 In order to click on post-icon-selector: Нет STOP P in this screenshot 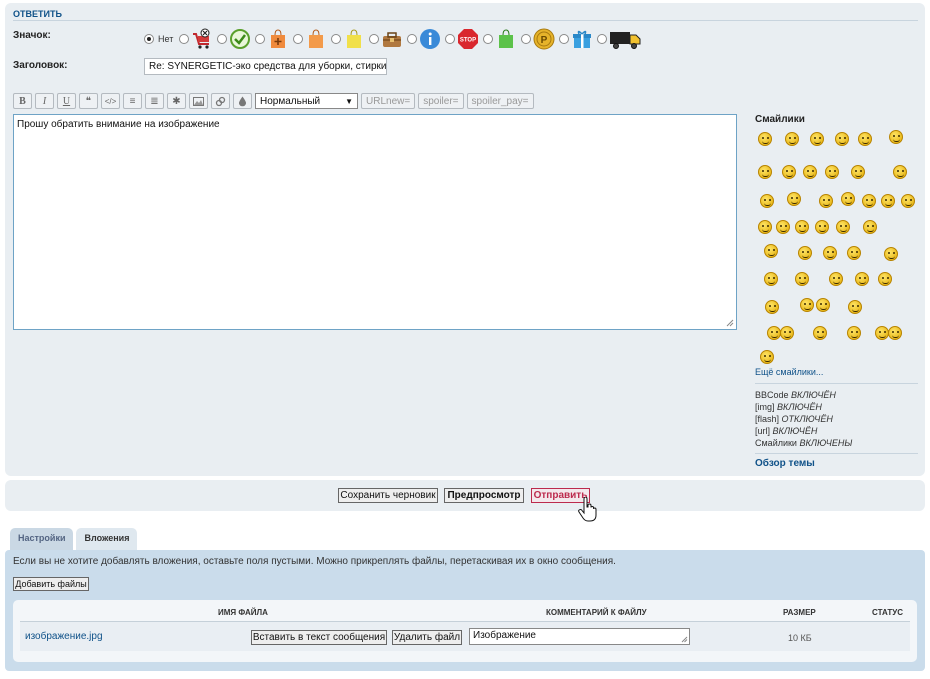, I will do `click(393, 39)`.